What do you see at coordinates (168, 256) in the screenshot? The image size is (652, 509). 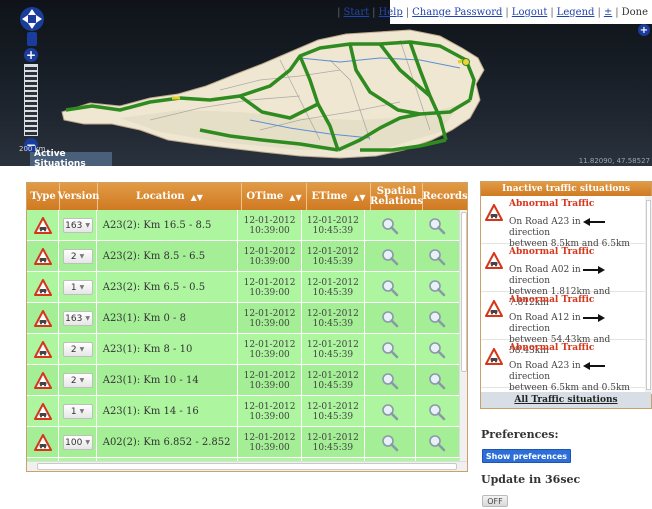 I see `cell-location: A23(2): Km 8.5 - 6.5` at bounding box center [168, 256].